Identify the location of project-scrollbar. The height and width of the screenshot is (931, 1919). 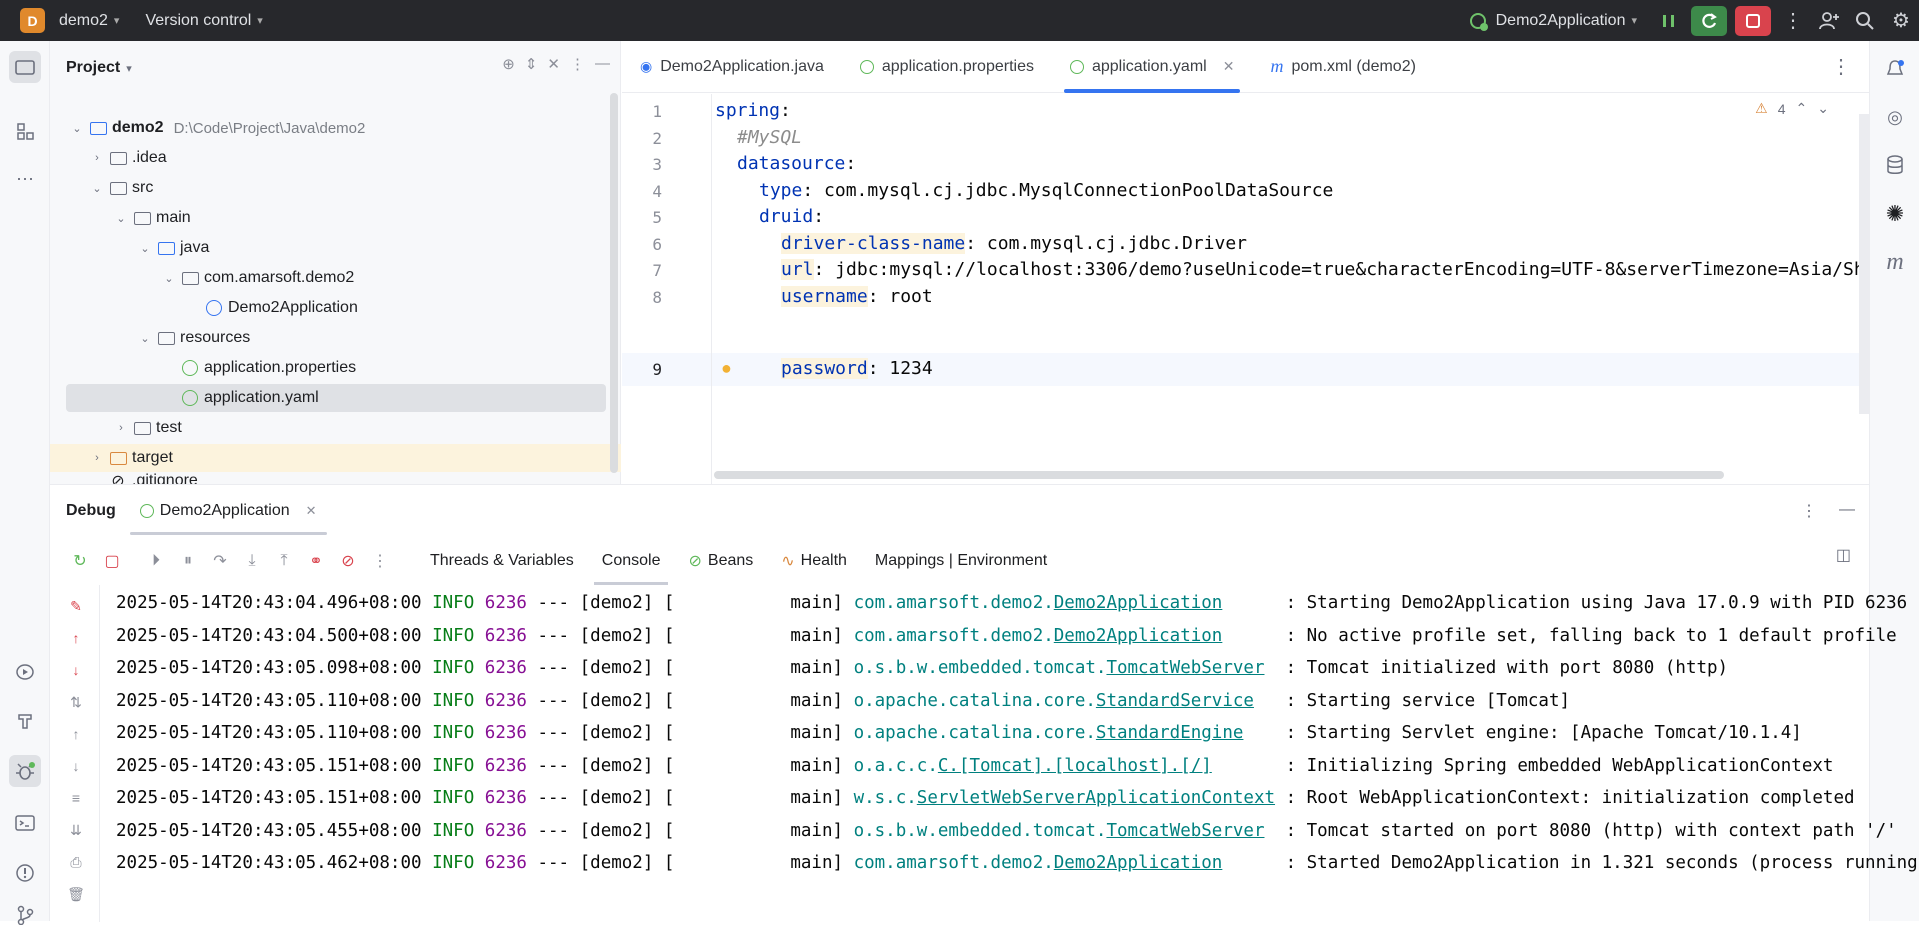
(614, 283).